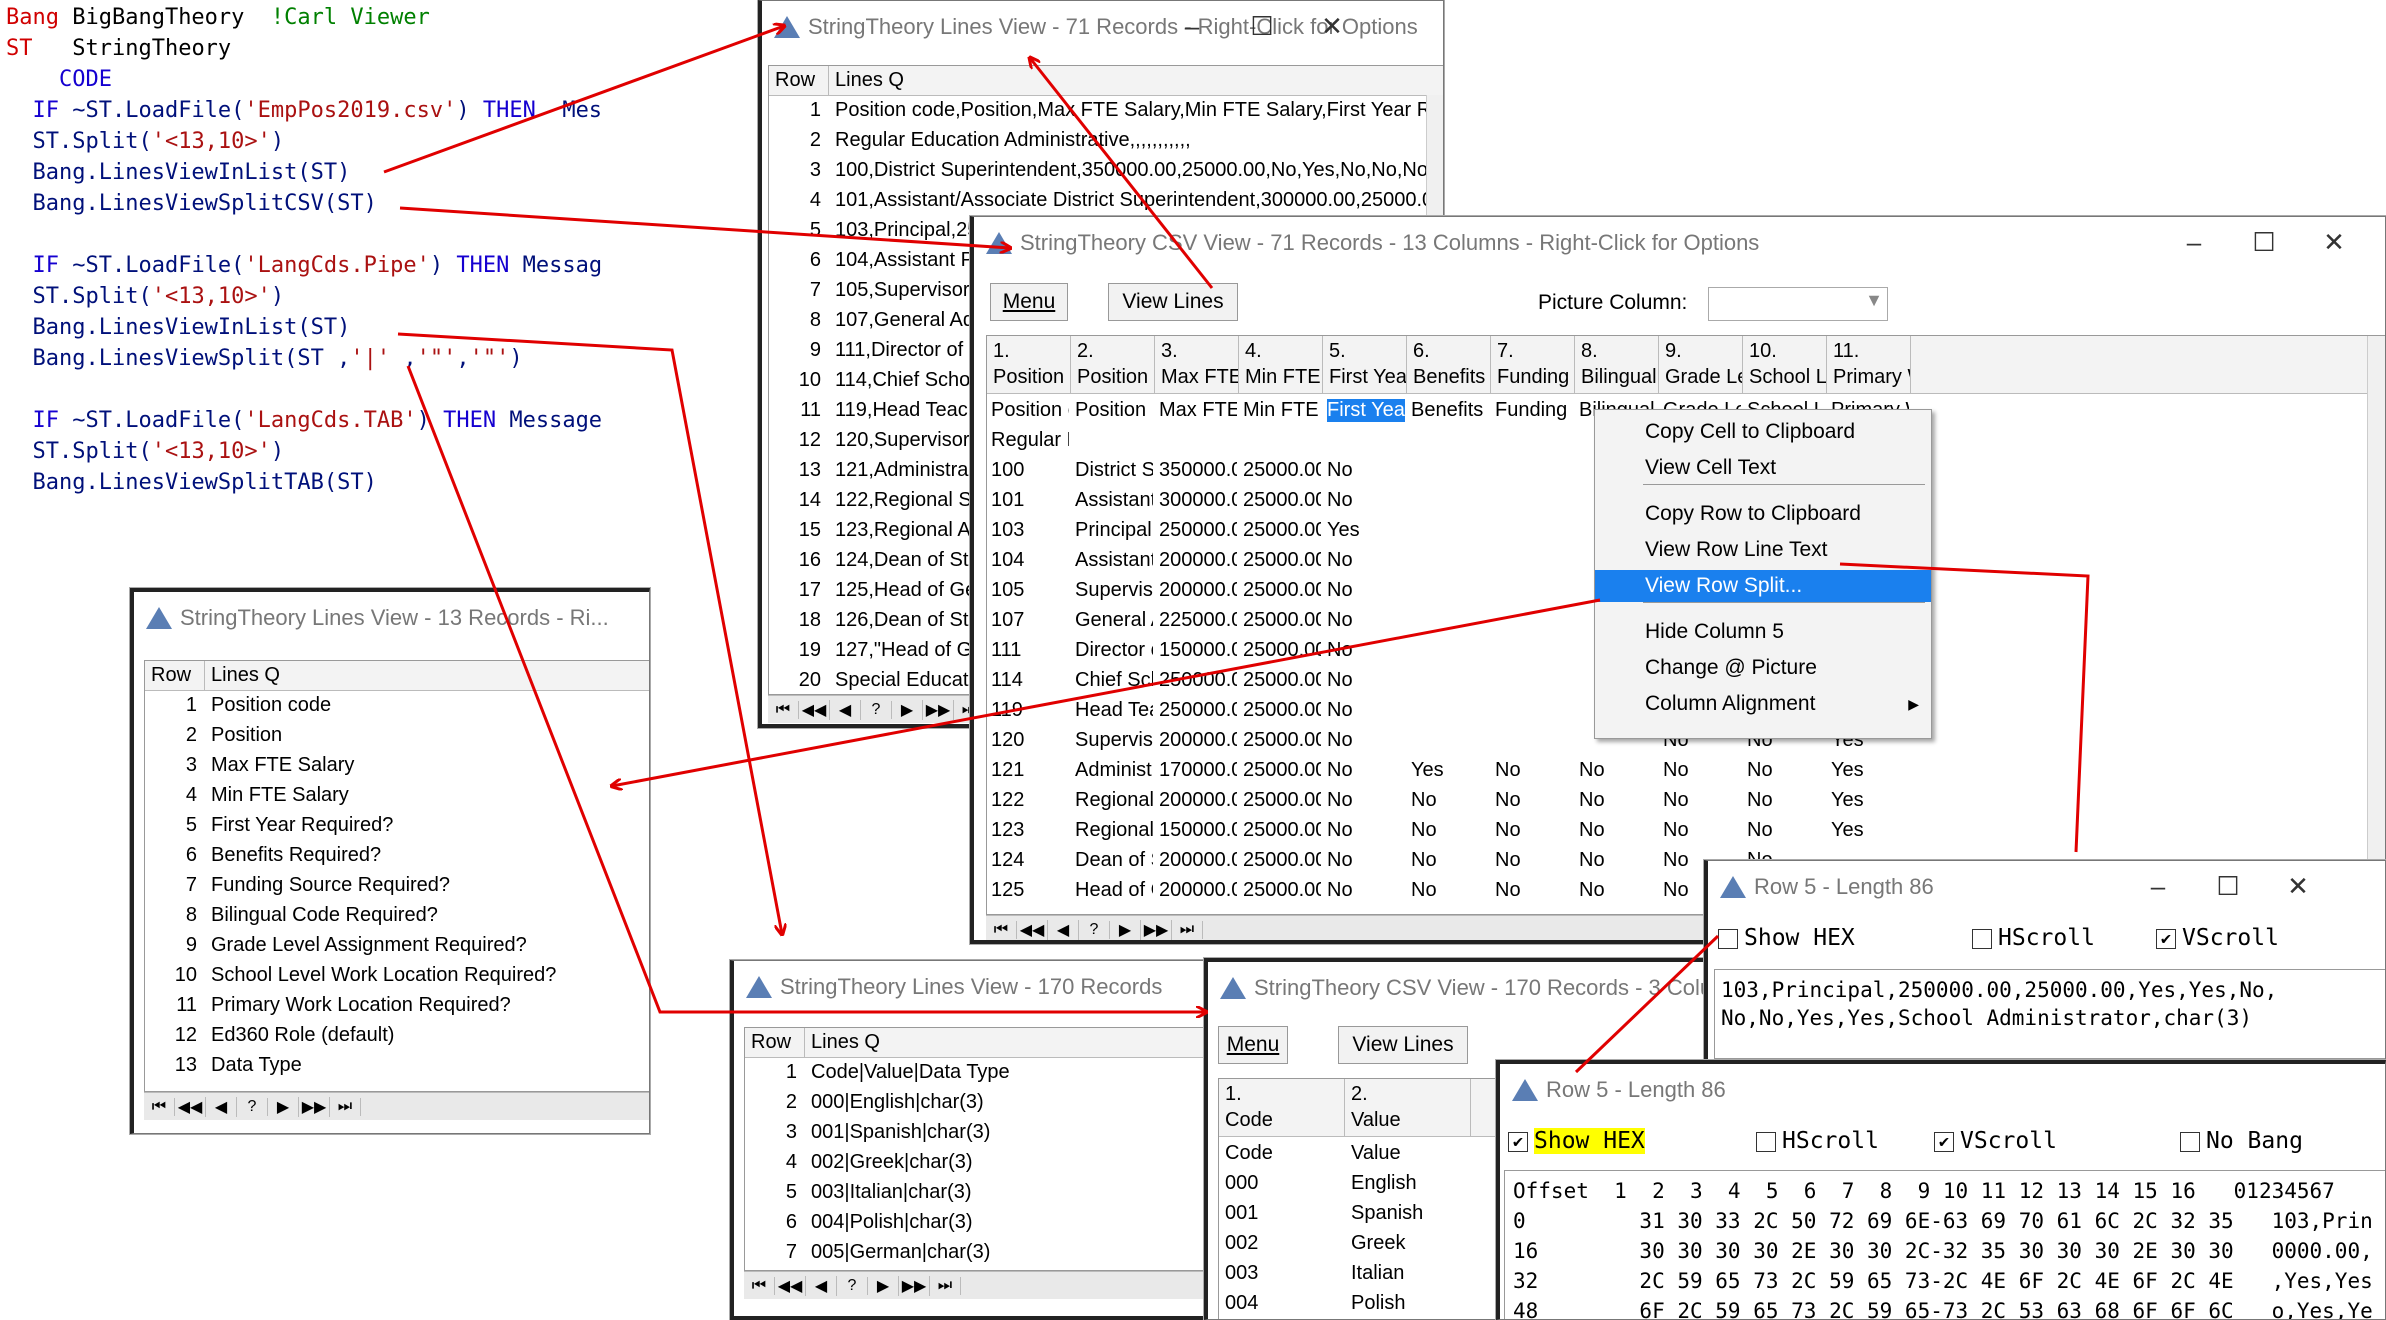 The height and width of the screenshot is (1320, 2386). I want to click on list-item: 10 School Level Work Location Required?, so click(397, 976).